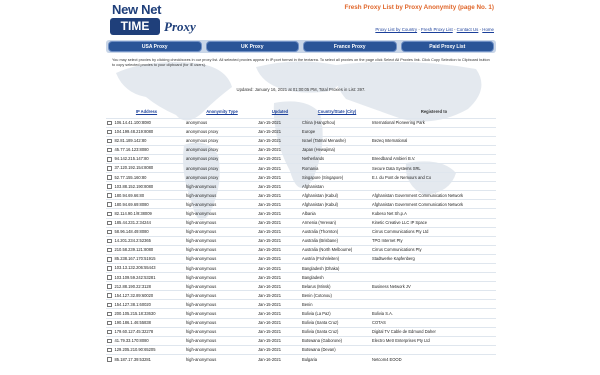  What do you see at coordinates (132, 286) in the screenshot?
I see `ip-port-text: 212.88.190.22:3128` at bounding box center [132, 286].